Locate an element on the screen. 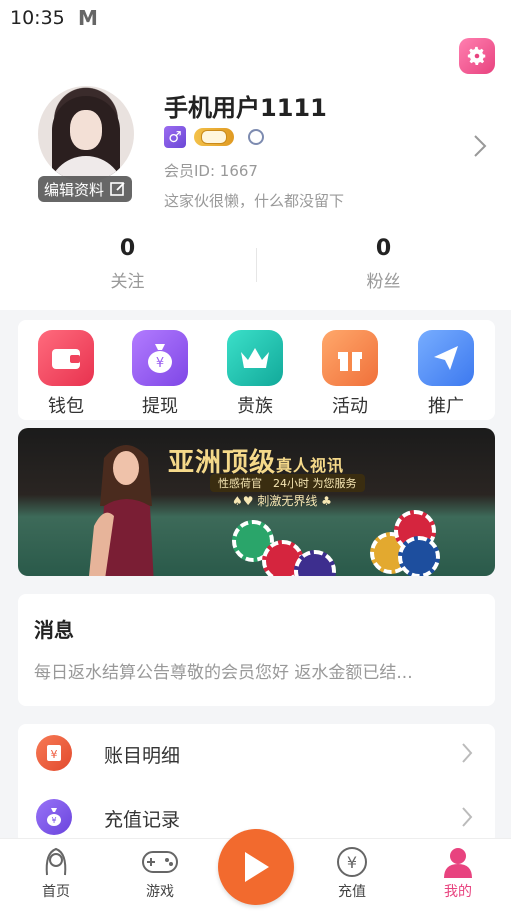 This screenshot has width=511, height=912. following-label: 关注 is located at coordinates (127, 282).